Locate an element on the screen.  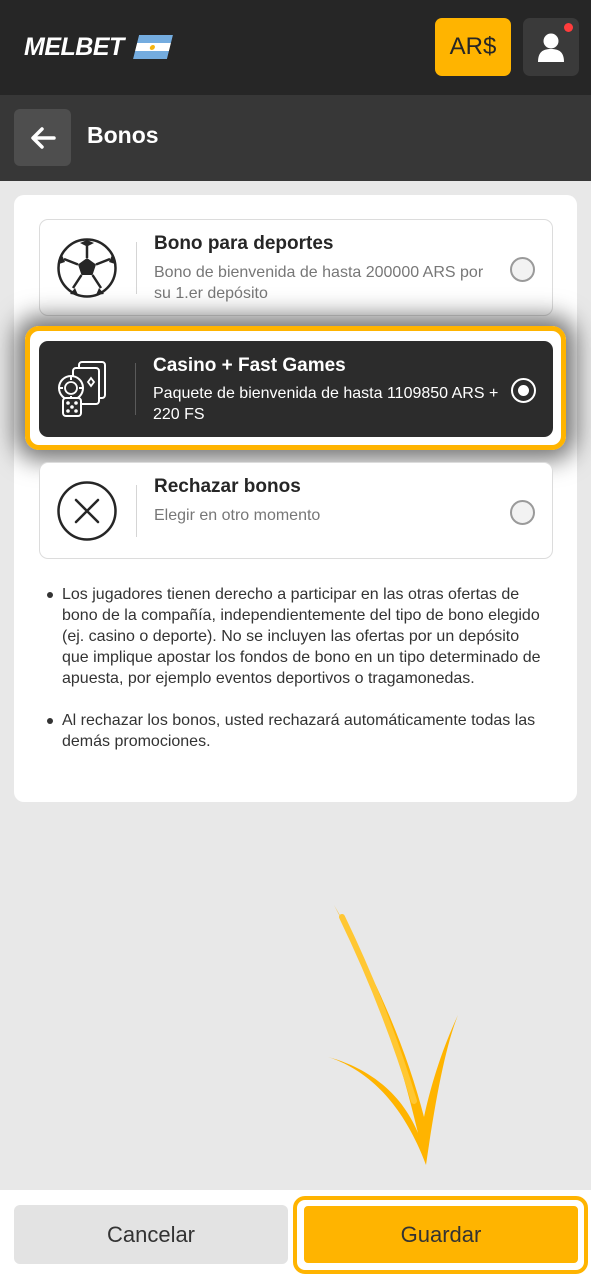
arrow-left-icon is located at coordinates (43, 137).